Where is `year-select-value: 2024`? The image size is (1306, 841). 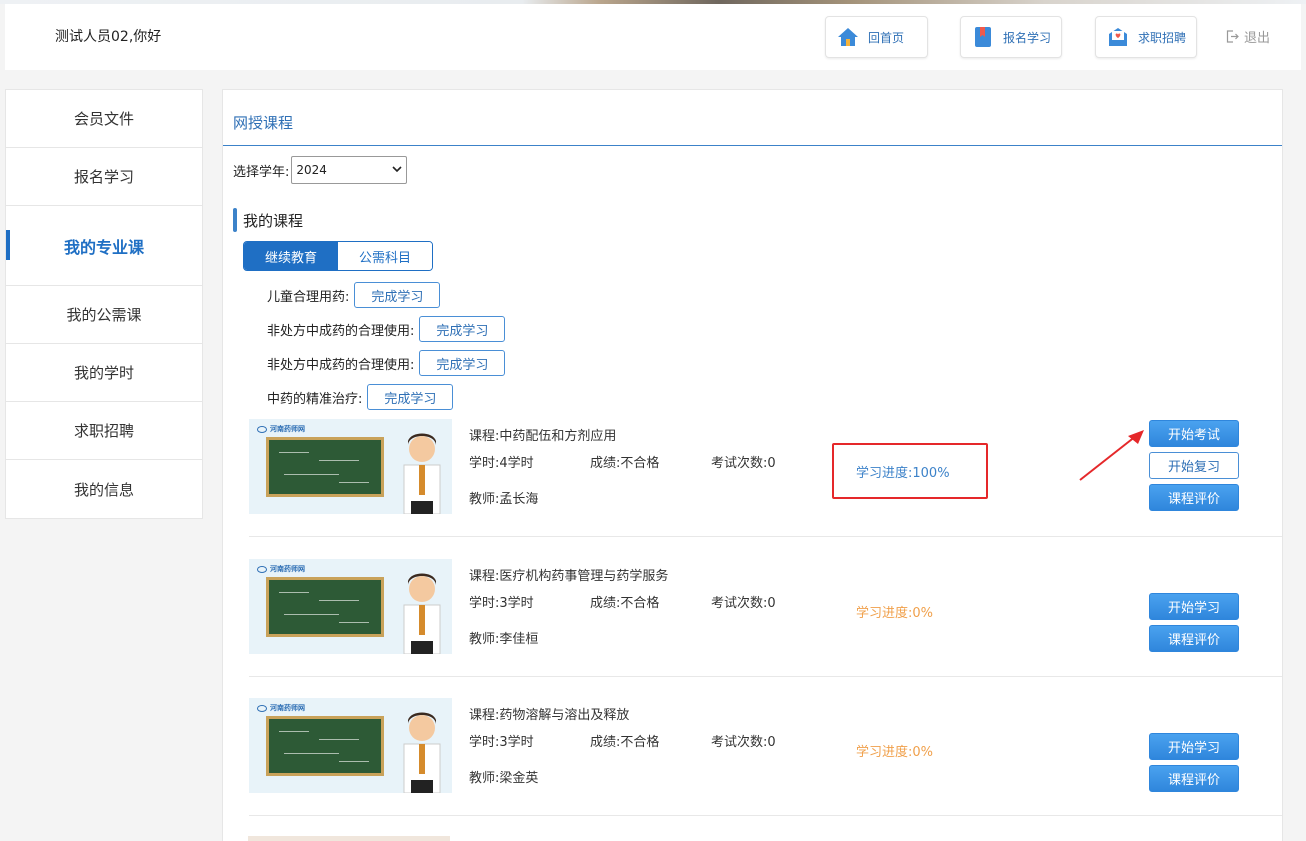
year-select-value: 2024 is located at coordinates (311, 170).